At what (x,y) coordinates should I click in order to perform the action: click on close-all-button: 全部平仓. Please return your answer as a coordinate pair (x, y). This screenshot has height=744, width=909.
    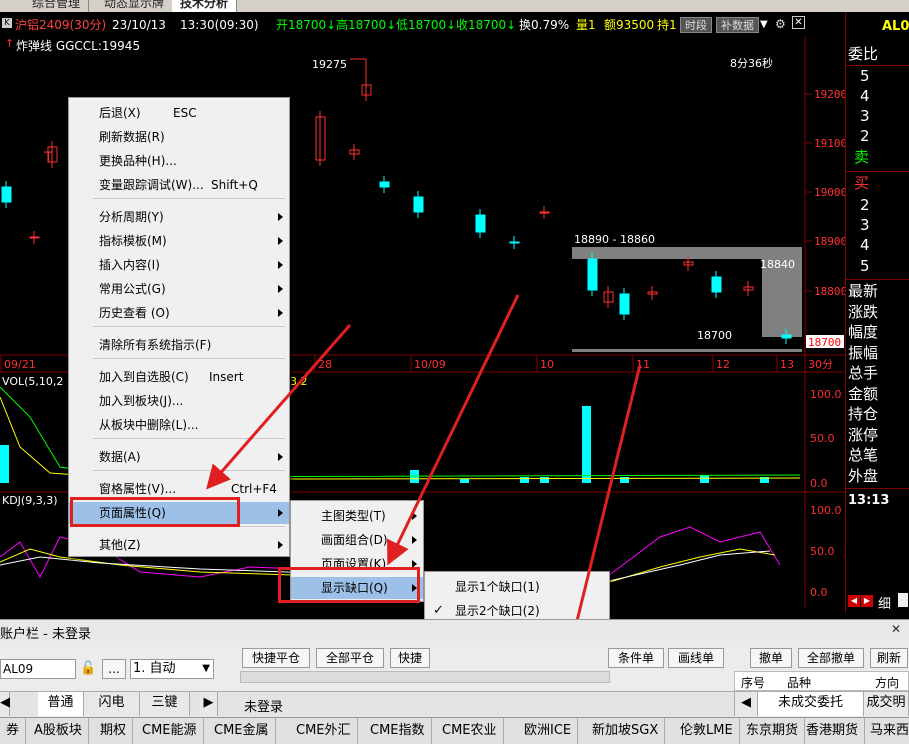
    Looking at the image, I should click on (350, 658).